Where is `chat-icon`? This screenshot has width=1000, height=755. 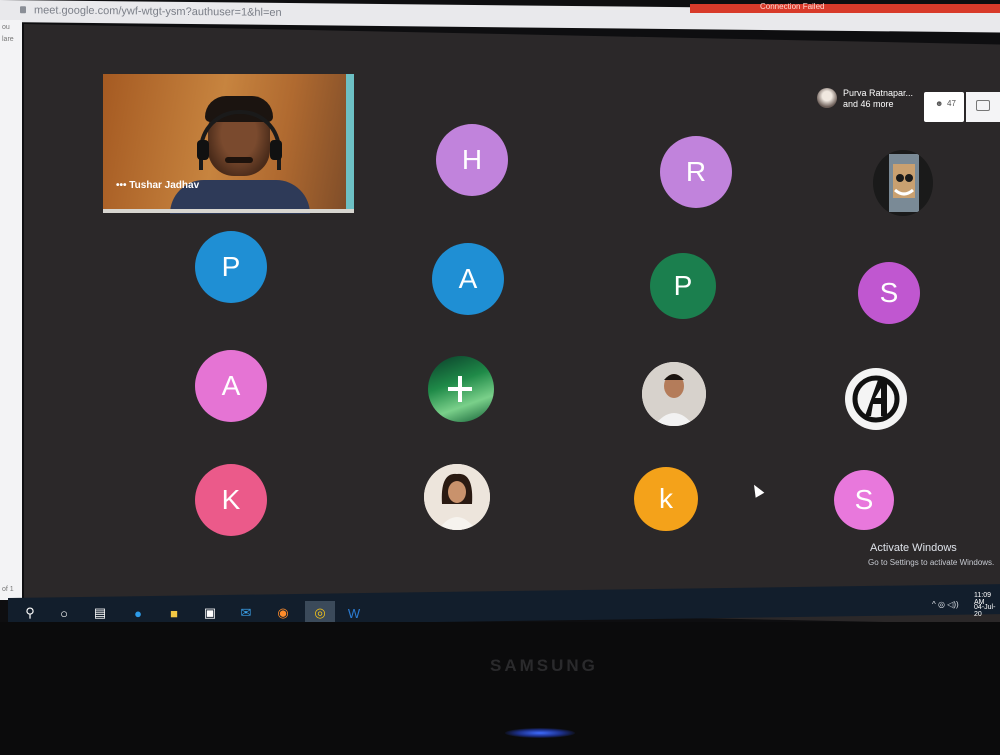
chat-icon is located at coordinates (983, 105).